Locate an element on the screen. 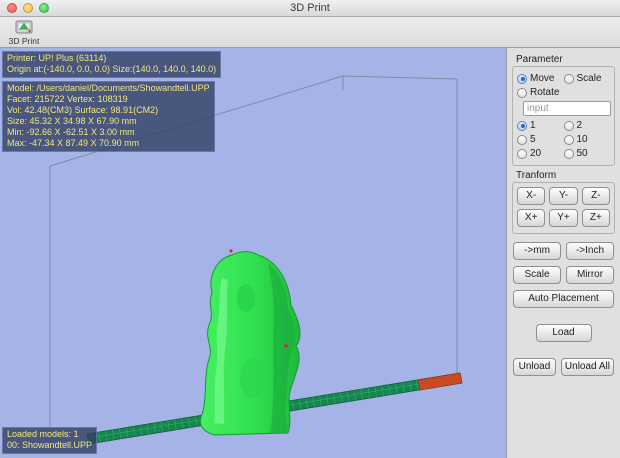  radio-step-1: 1 is located at coordinates (540, 125).